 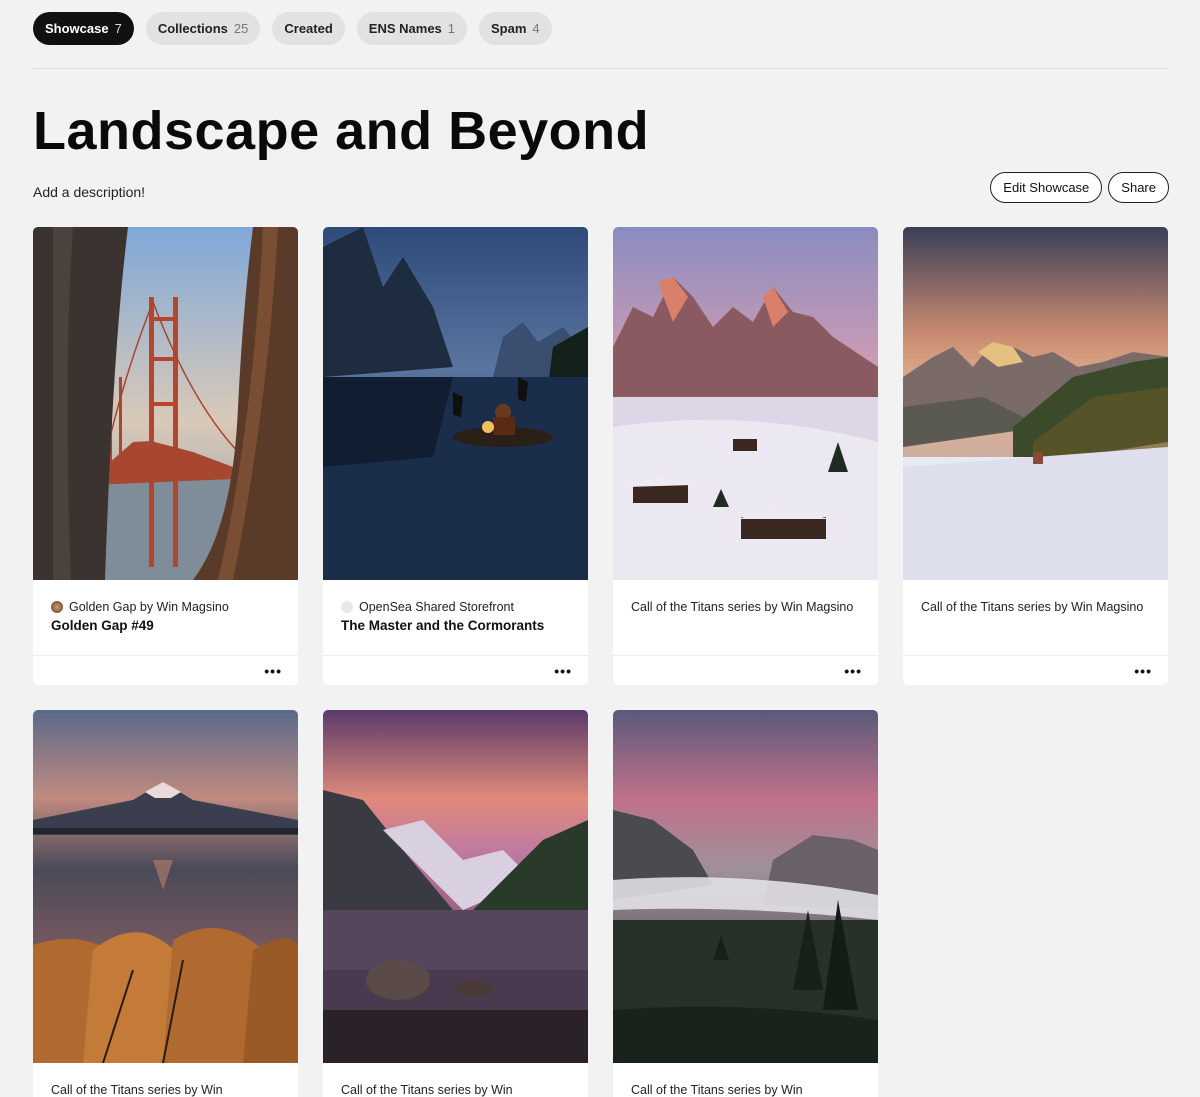 What do you see at coordinates (57, 607) in the screenshot?
I see `collection-avatar-icon` at bounding box center [57, 607].